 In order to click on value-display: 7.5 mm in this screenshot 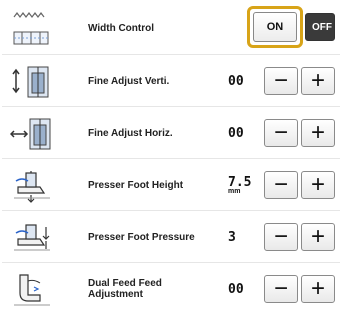, I will do `click(243, 185)`.